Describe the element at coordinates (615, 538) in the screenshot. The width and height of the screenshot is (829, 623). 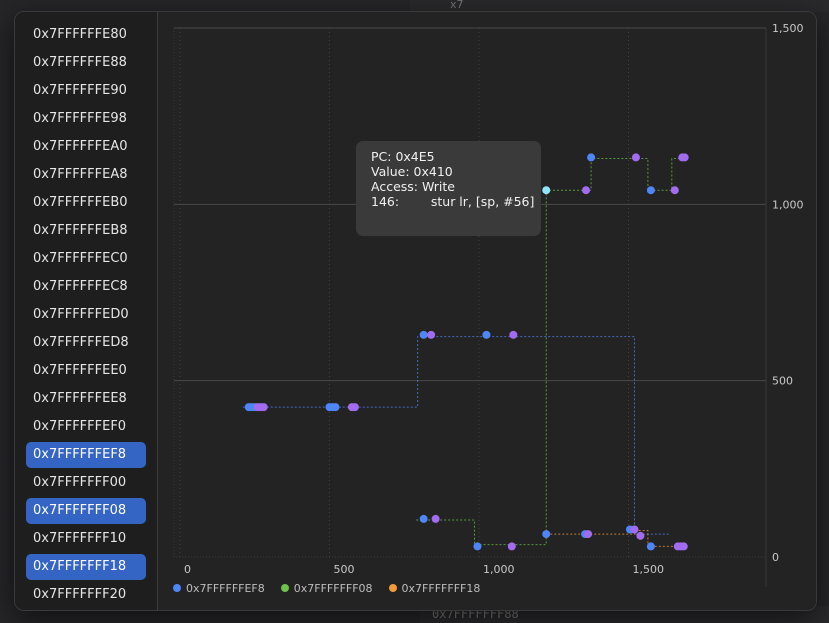
I see `series-line` at that location.